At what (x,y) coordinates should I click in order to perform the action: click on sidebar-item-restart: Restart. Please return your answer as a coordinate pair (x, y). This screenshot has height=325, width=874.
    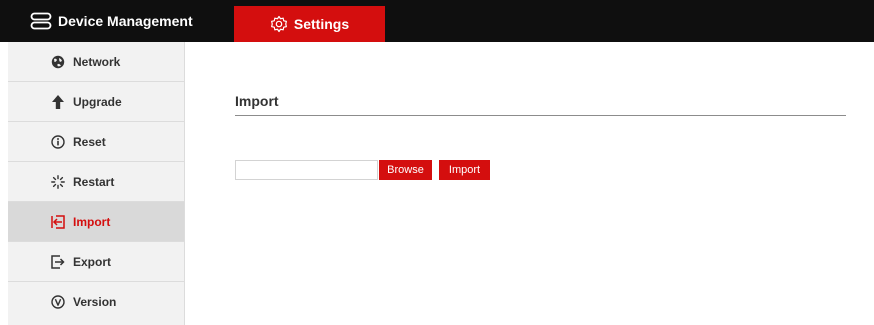
    Looking at the image, I should click on (96, 182).